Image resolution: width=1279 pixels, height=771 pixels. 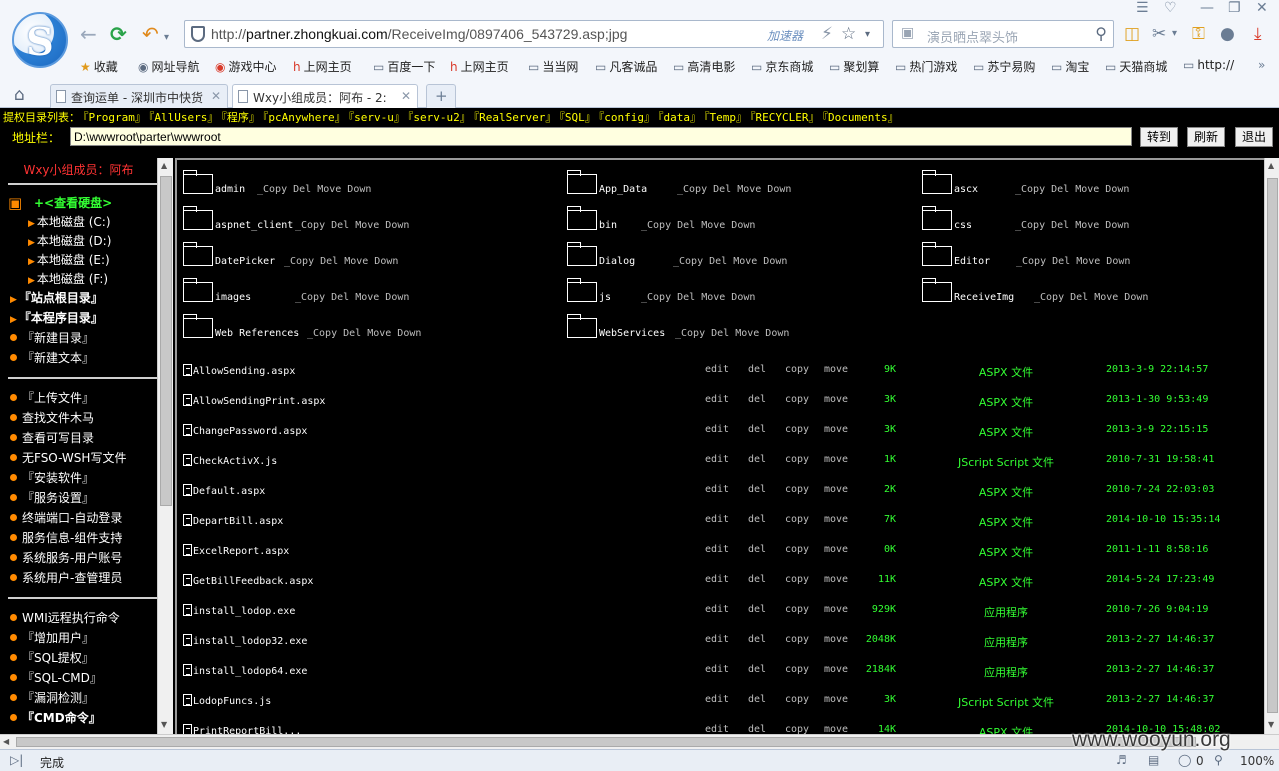 I want to click on dir-link: 『RealServer』, so click(x=515, y=117).